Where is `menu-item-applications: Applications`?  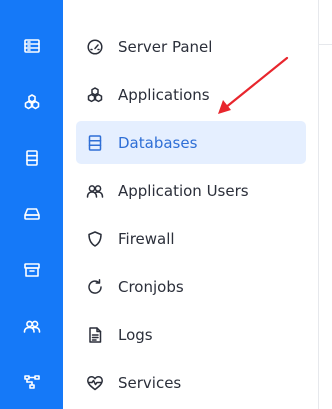 menu-item-applications: Applications is located at coordinates (191, 94).